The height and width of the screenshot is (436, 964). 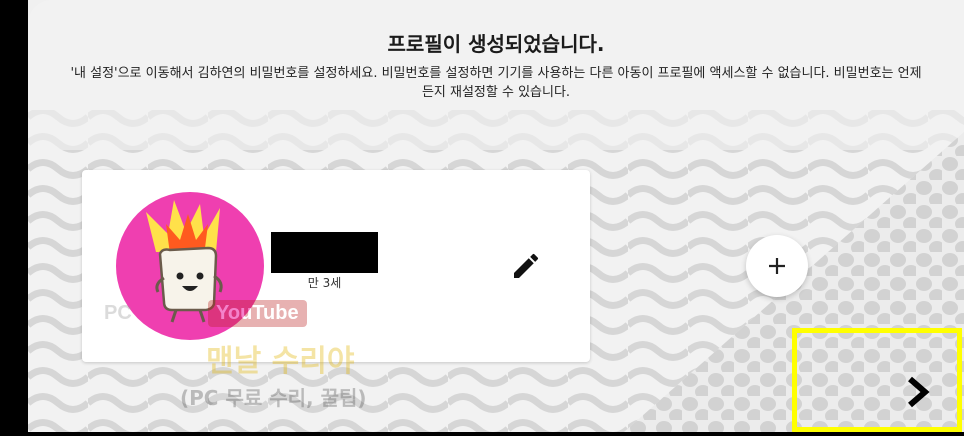 What do you see at coordinates (324, 252) in the screenshot?
I see `profile-name-redacted` at bounding box center [324, 252].